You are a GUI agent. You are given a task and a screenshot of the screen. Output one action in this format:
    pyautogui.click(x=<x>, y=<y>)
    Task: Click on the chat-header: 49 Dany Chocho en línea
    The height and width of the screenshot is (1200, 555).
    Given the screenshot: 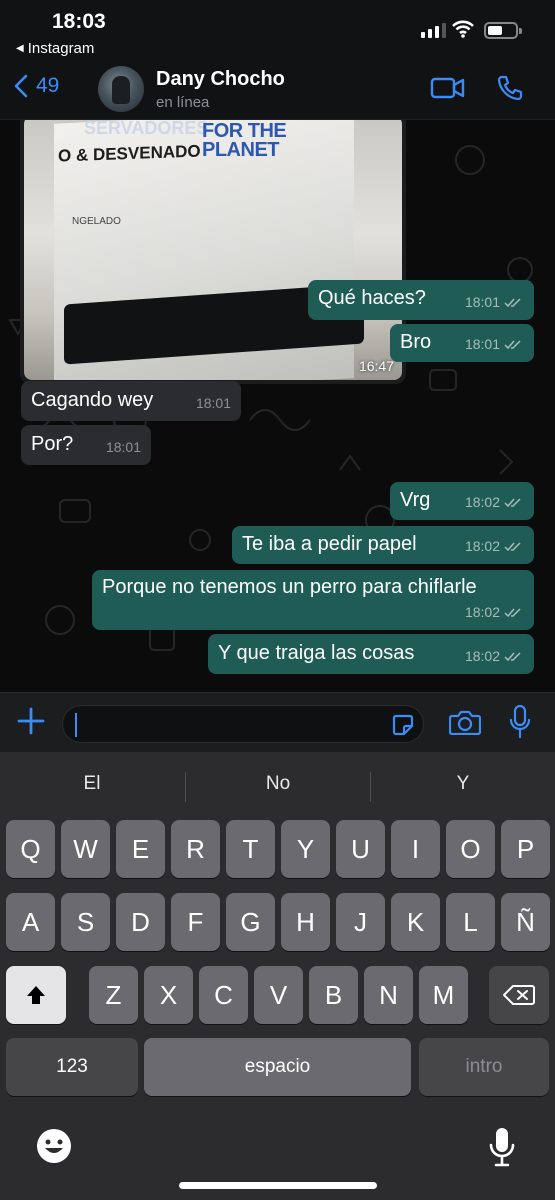 What is the action you would take?
    pyautogui.click(x=277, y=91)
    